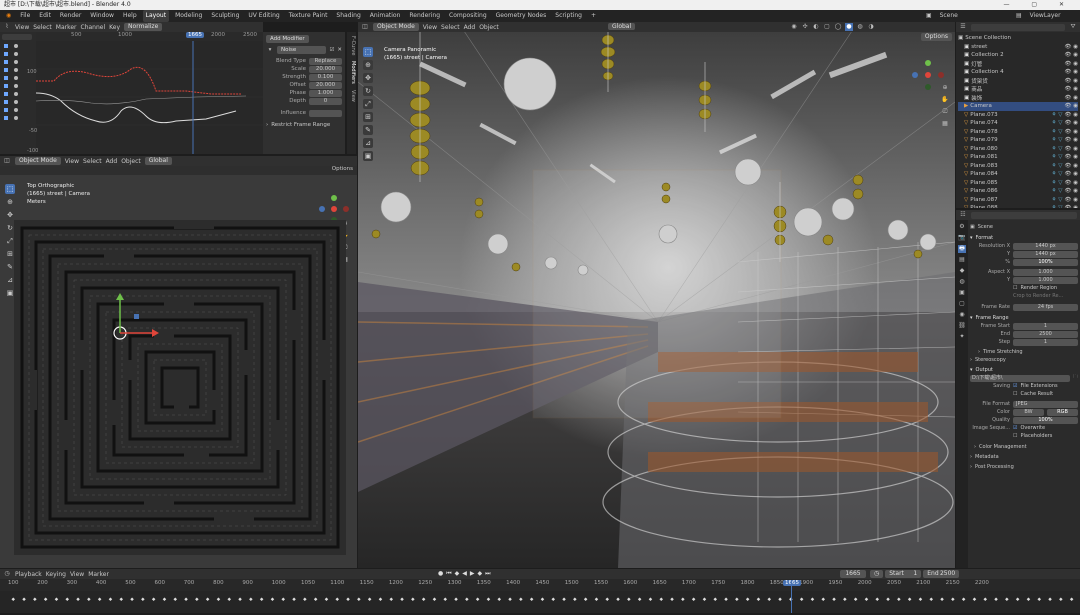  What do you see at coordinates (143, 27) in the screenshot?
I see `normalize-toggle: Normalize` at bounding box center [143, 27].